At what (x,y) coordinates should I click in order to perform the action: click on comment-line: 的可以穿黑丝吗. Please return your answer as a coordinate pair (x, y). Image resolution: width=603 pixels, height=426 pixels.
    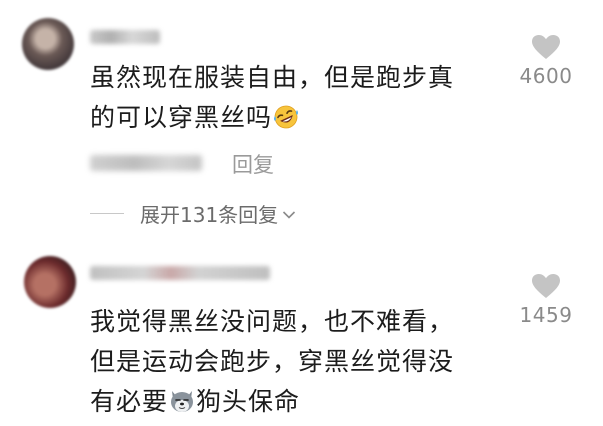
    Looking at the image, I should click on (290, 118).